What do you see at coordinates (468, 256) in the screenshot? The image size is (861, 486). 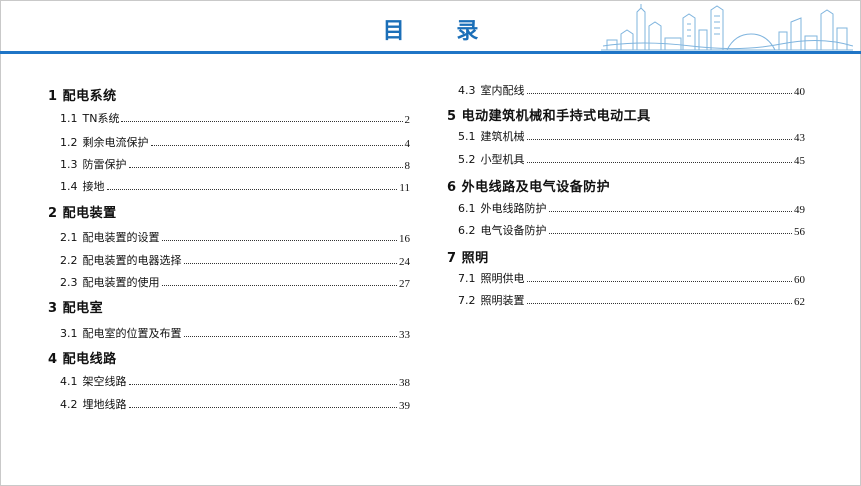 I see `toc-chapter: 7 照明` at bounding box center [468, 256].